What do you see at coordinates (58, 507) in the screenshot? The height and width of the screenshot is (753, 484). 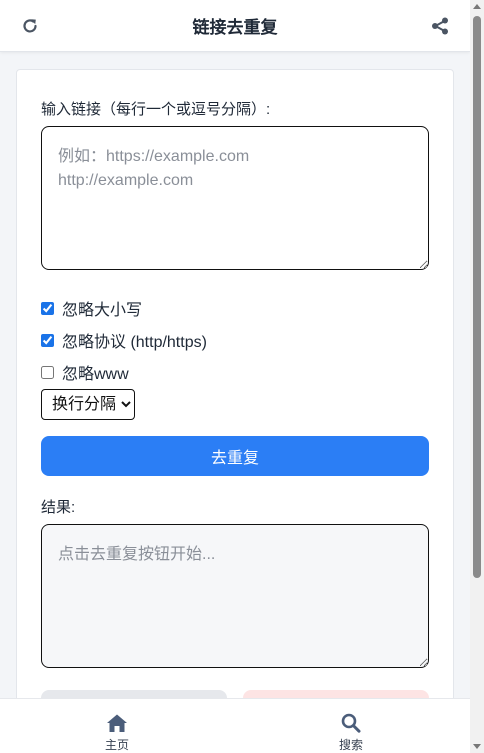 I see `result-label: 结果:` at bounding box center [58, 507].